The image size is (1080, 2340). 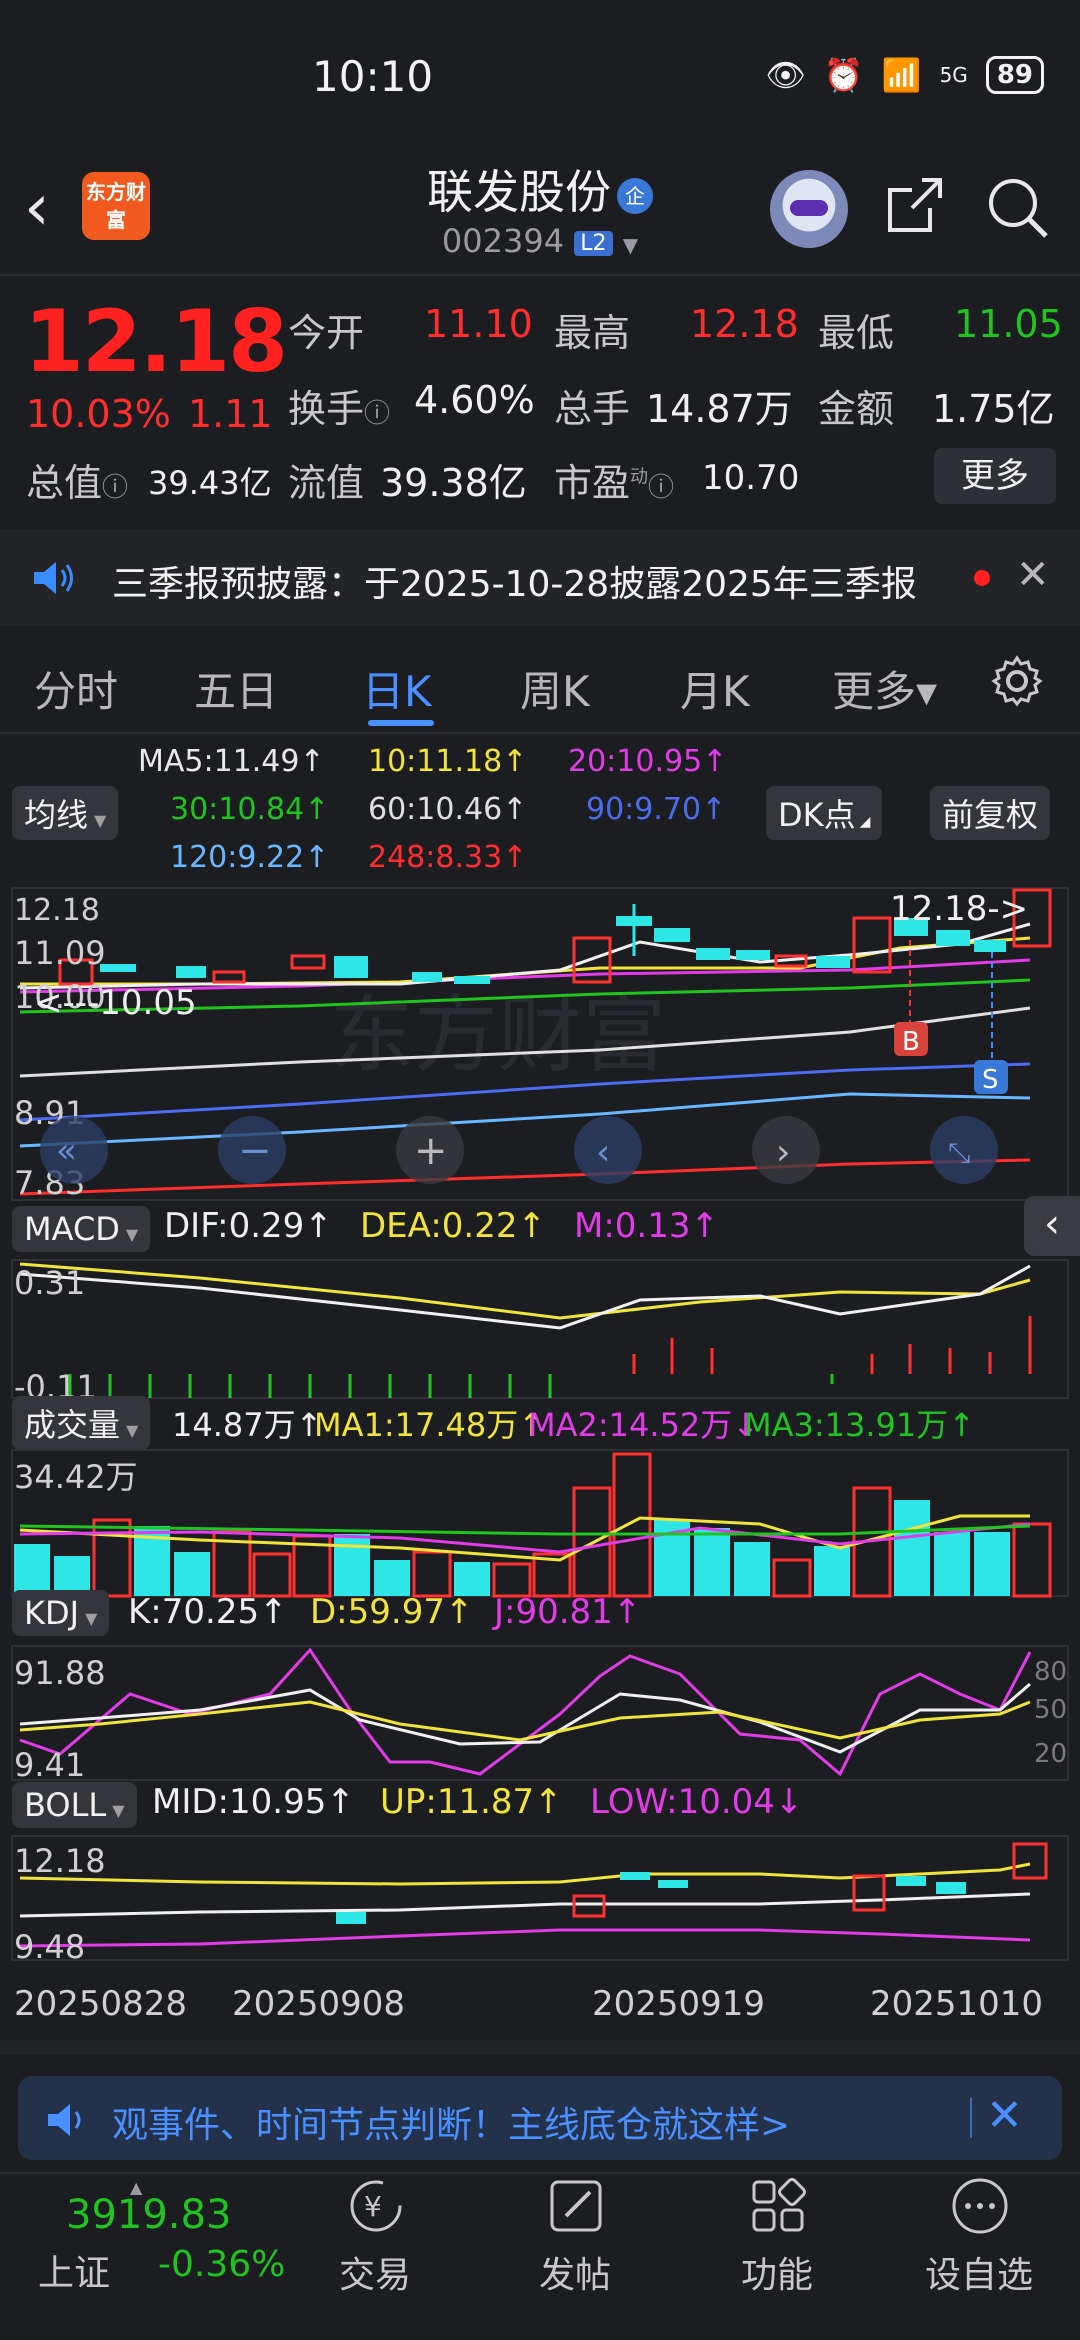 I want to click on boll-y-bottom: 9.48, so click(x=49, y=1946).